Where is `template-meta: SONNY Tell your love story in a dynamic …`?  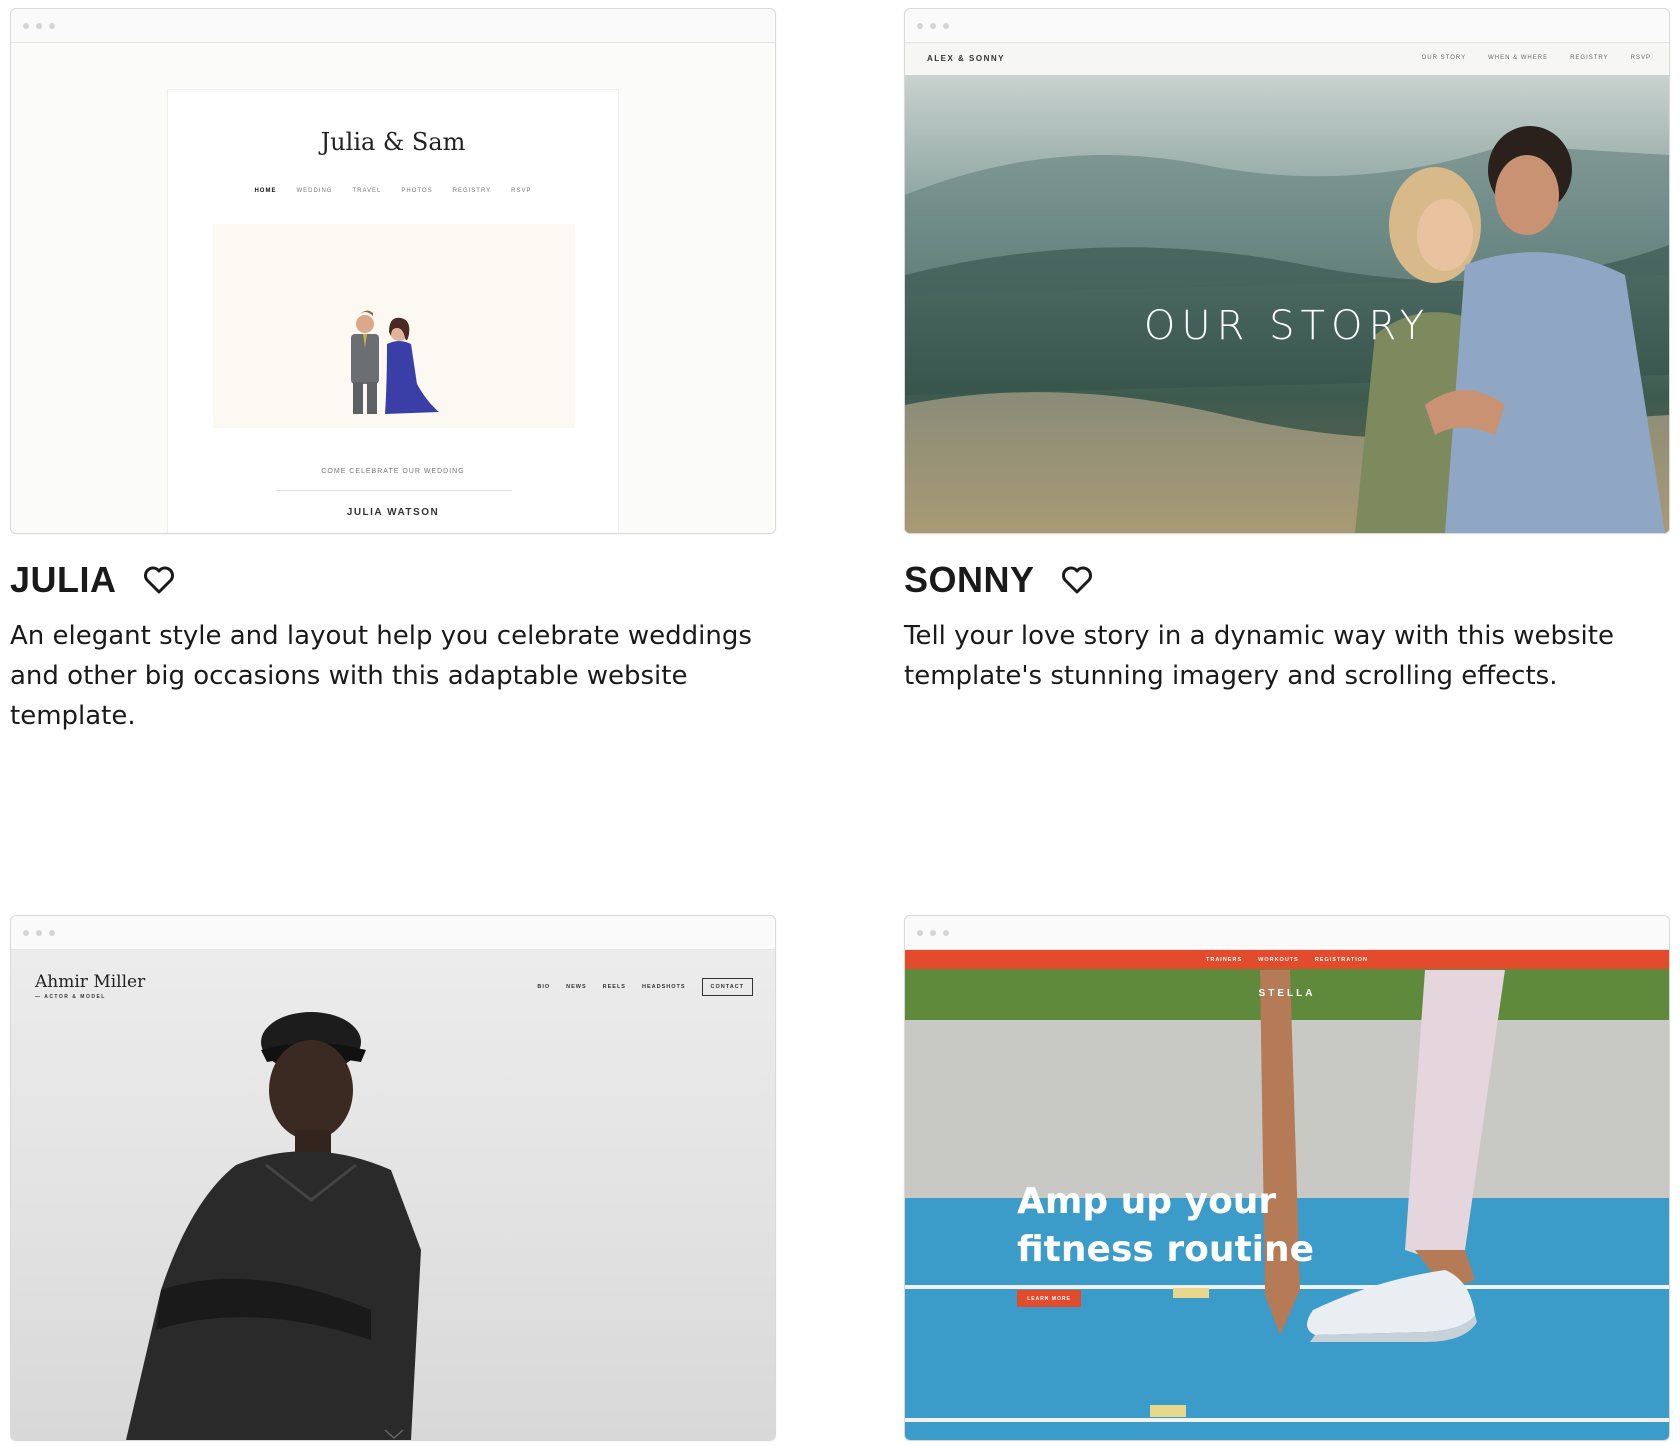
template-meta: SONNY Tell your love story in a dynamic … is located at coordinates (1287, 627).